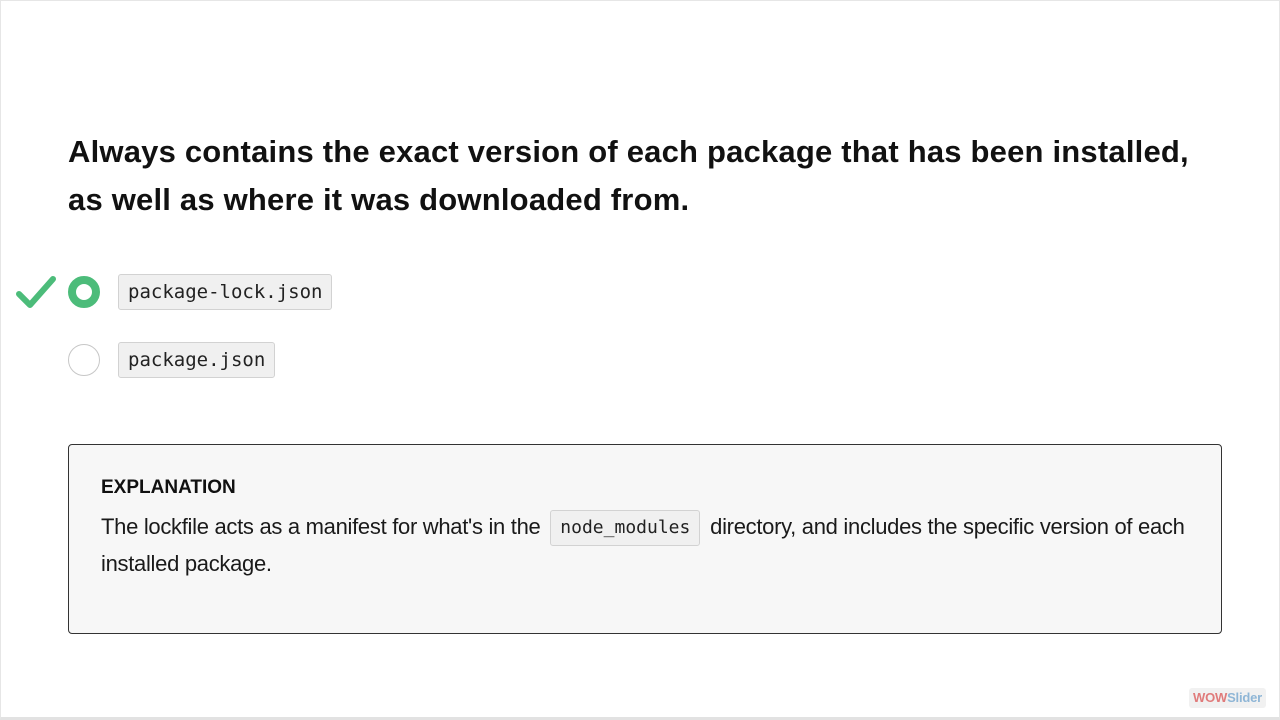 Image resolution: width=1280 pixels, height=720 pixels. I want to click on explanation-heading: EXPLANATION, so click(168, 487).